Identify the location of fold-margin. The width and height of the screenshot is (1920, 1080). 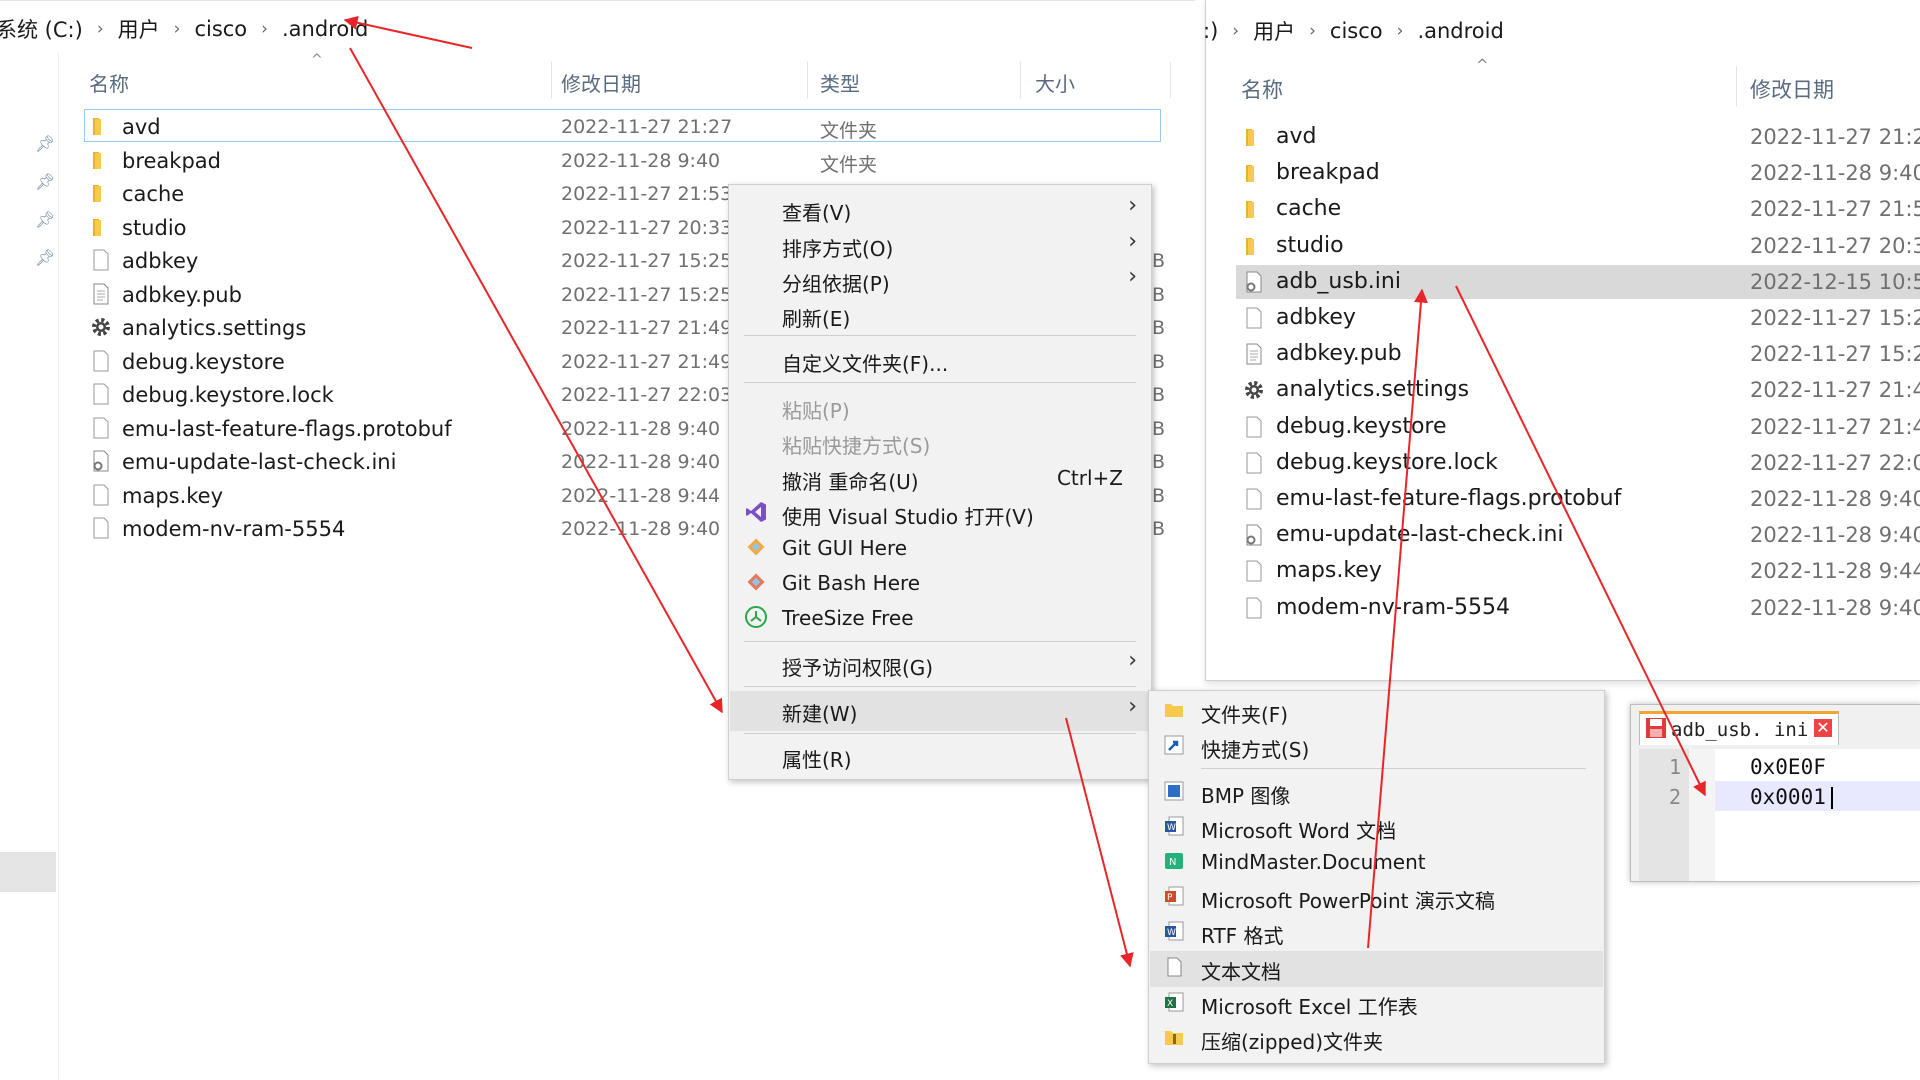
(1702, 815).